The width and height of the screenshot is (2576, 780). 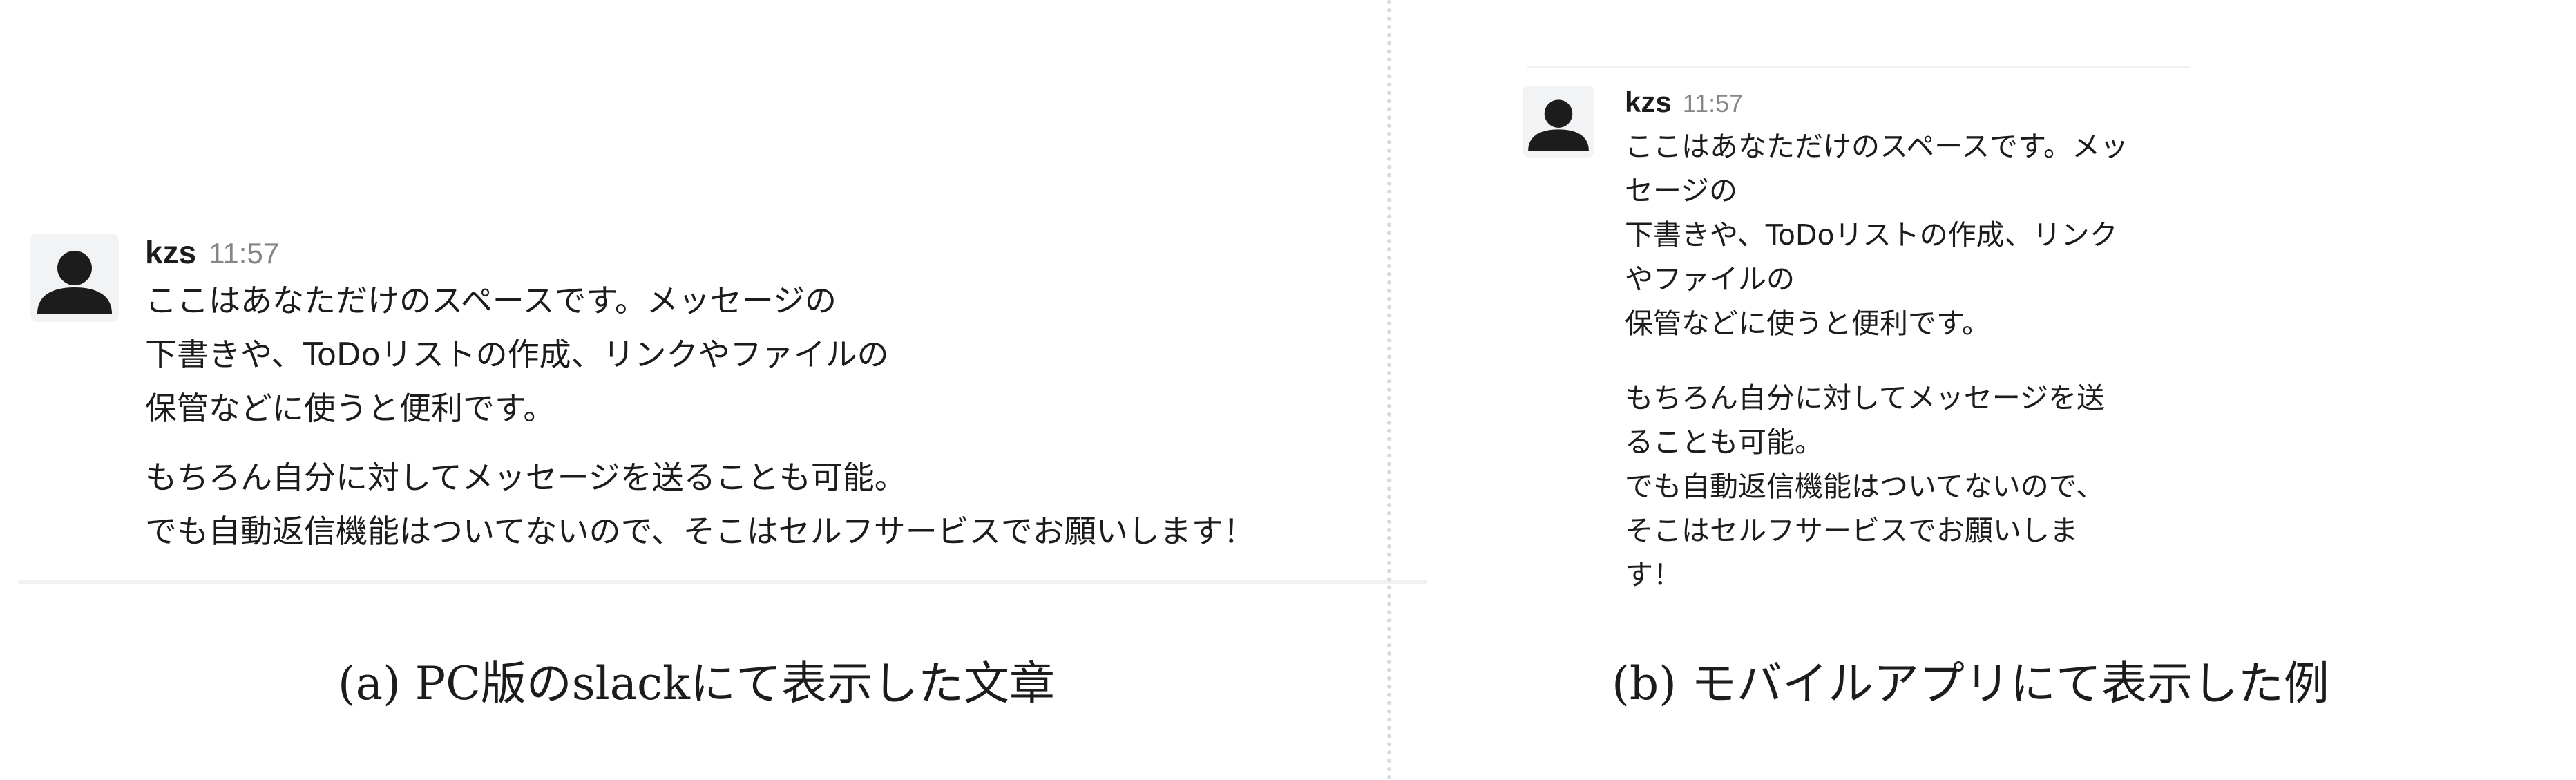 I want to click on message-line: ここはあなただけのスペースです。メッセージの, so click(x=491, y=300).